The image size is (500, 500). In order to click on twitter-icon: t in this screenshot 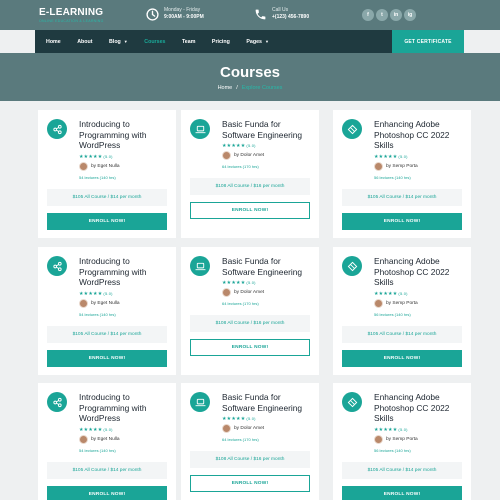, I will do `click(382, 15)`.